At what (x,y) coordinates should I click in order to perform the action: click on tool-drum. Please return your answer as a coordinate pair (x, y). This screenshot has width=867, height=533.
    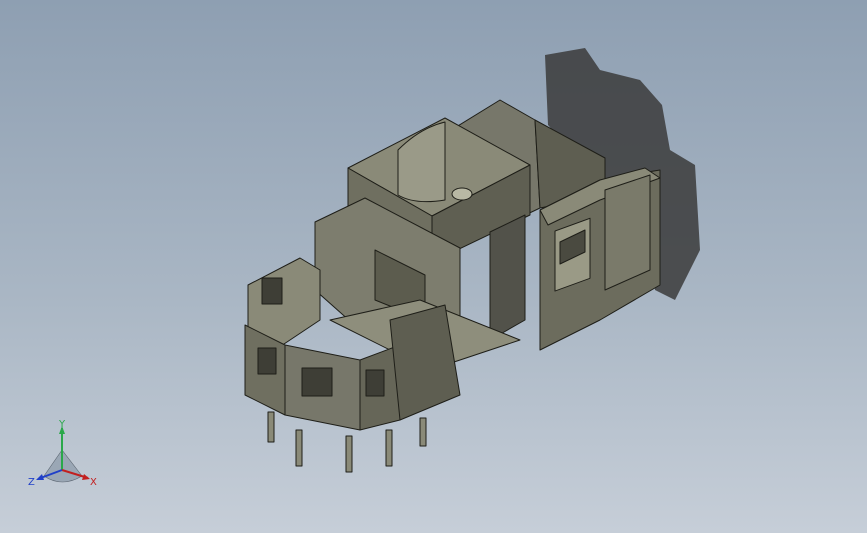
    Looking at the image, I should click on (421, 162).